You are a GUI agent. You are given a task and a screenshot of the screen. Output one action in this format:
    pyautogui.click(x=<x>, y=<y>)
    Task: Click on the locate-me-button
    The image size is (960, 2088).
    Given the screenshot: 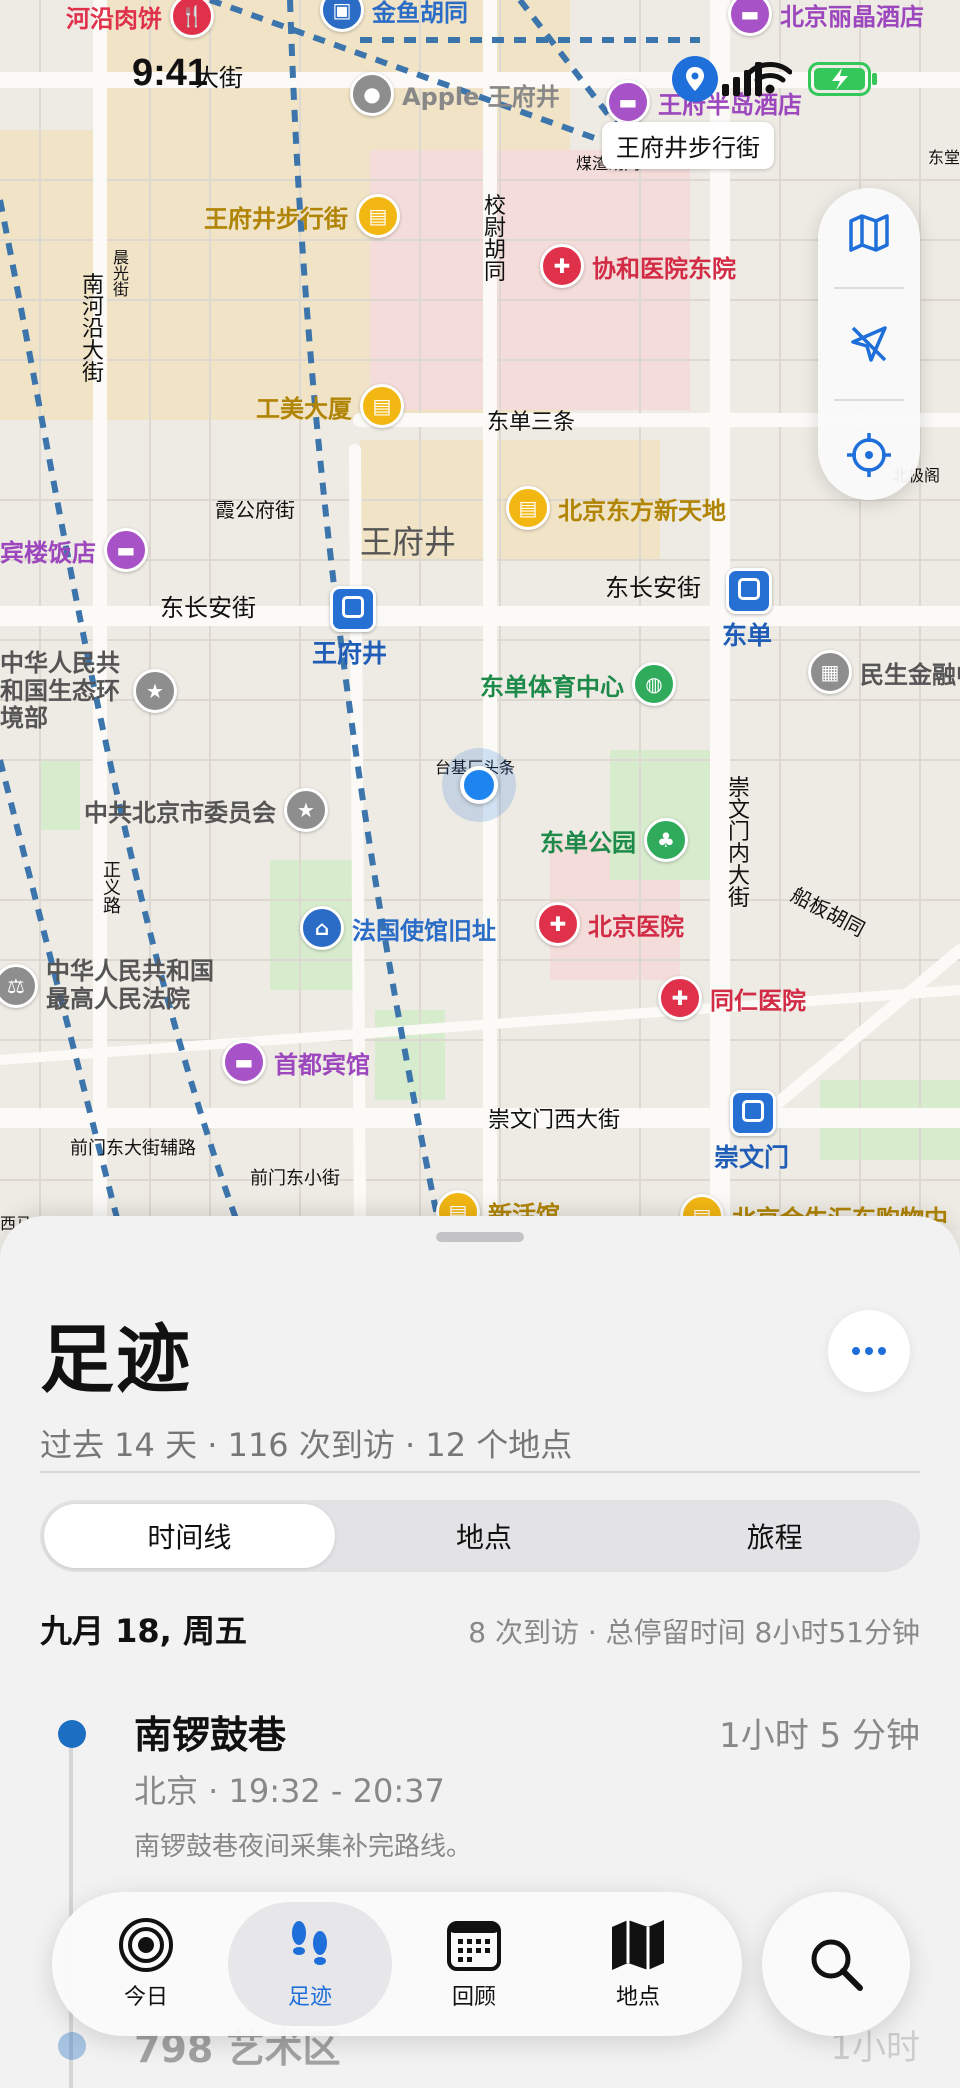 What is the action you would take?
    pyautogui.click(x=869, y=455)
    